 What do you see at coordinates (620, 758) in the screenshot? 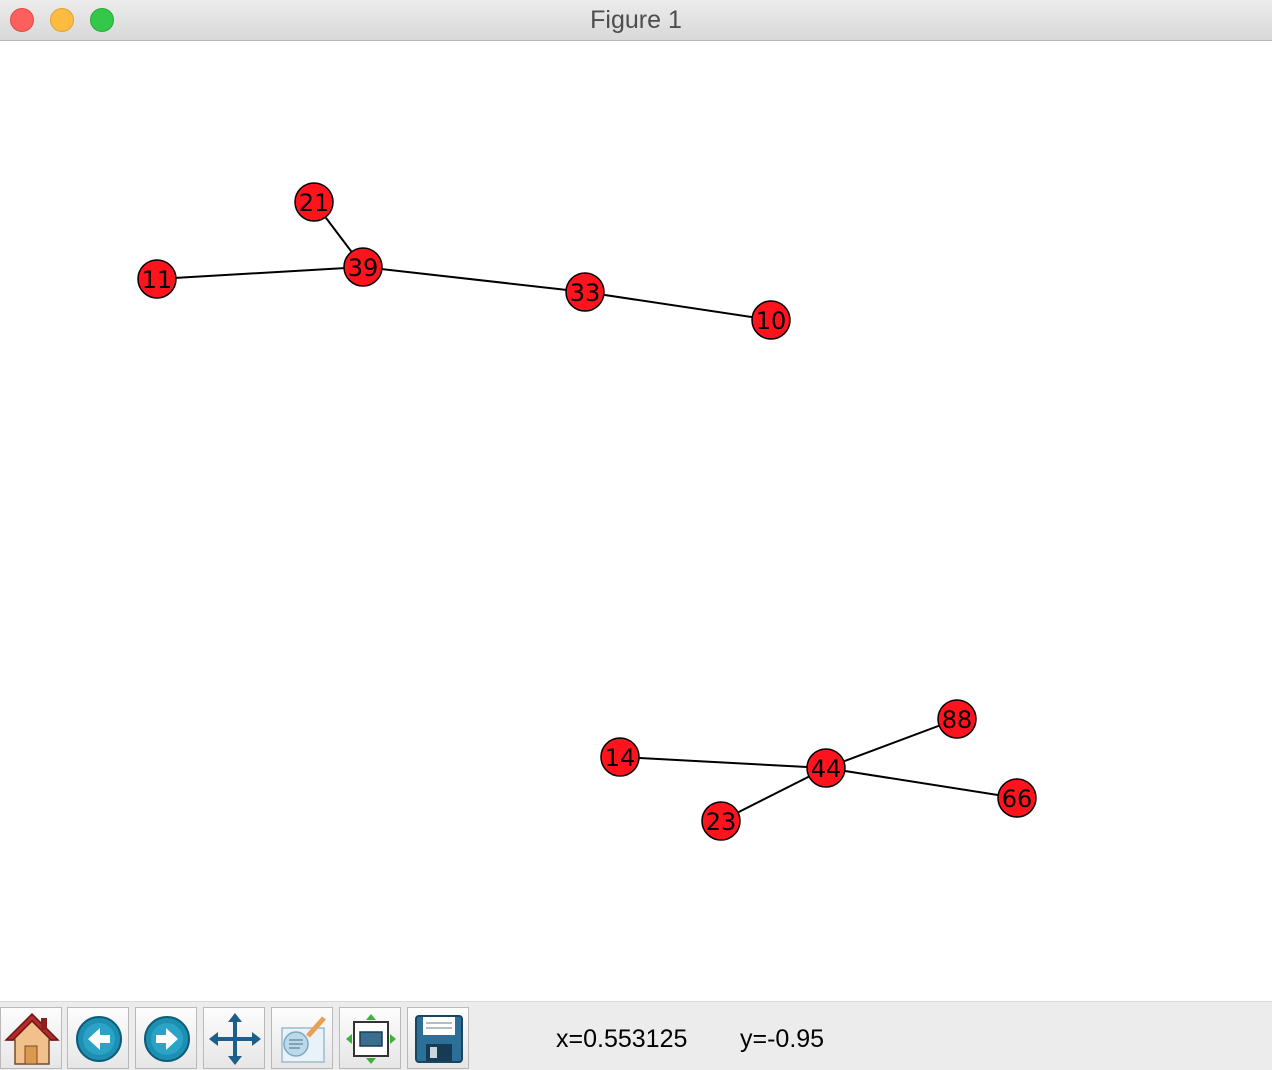
I see `graph-node-label: 14` at bounding box center [620, 758].